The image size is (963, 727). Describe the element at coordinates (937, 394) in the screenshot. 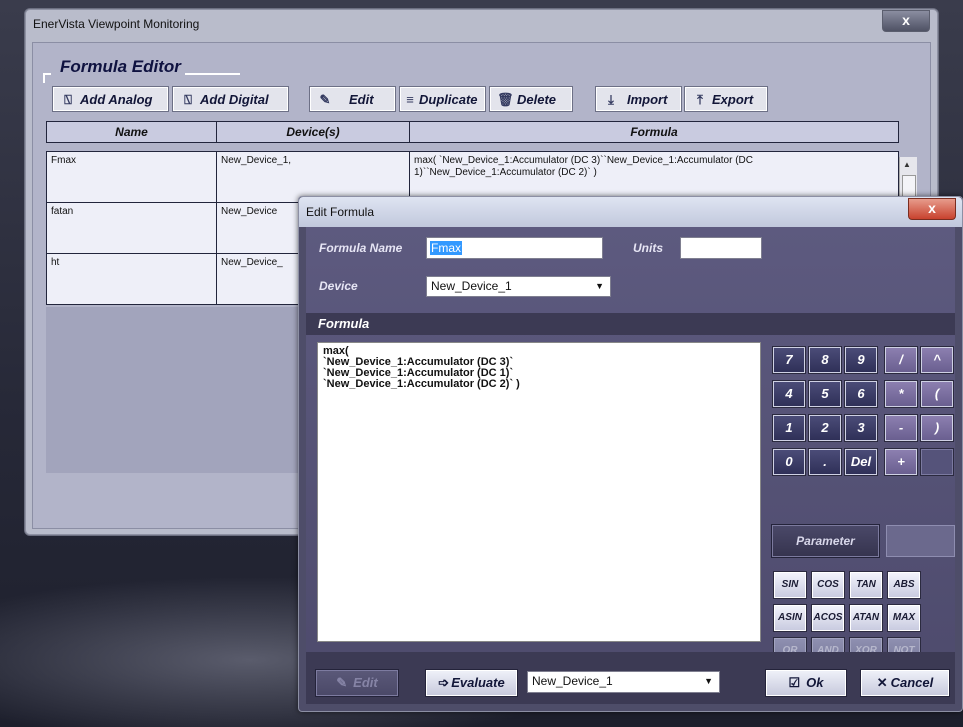

I see `key-left-paren: (` at that location.